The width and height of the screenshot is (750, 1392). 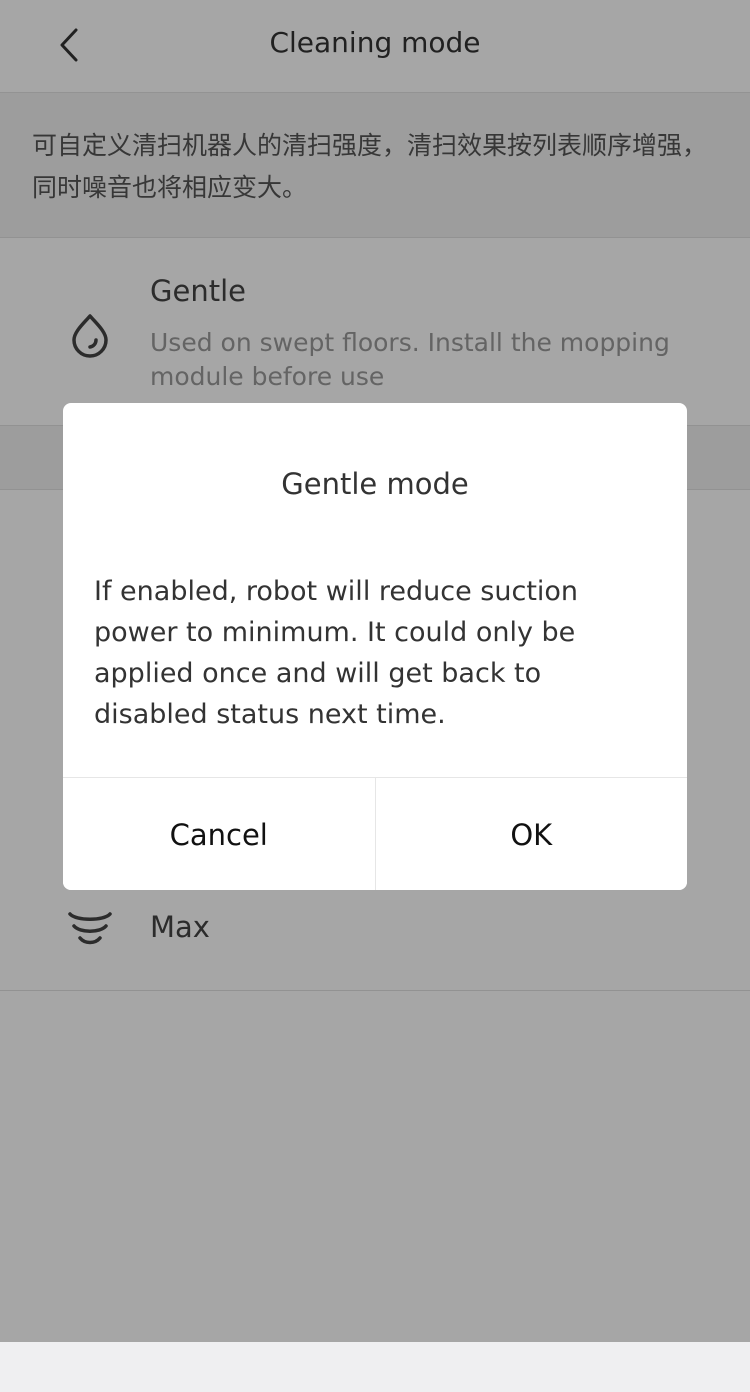 I want to click on dialog-title: Gentle mode, so click(x=375, y=484).